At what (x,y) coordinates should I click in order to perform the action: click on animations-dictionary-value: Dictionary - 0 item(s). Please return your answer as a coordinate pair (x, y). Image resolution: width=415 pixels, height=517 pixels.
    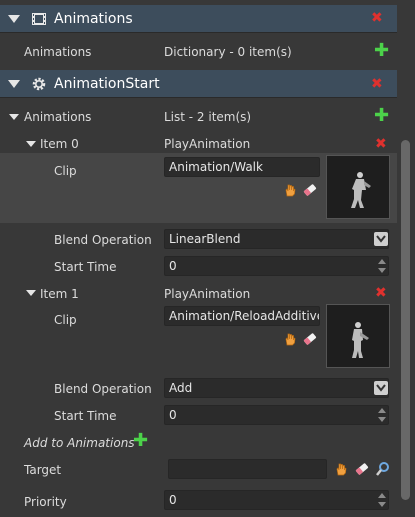
    Looking at the image, I should click on (228, 52).